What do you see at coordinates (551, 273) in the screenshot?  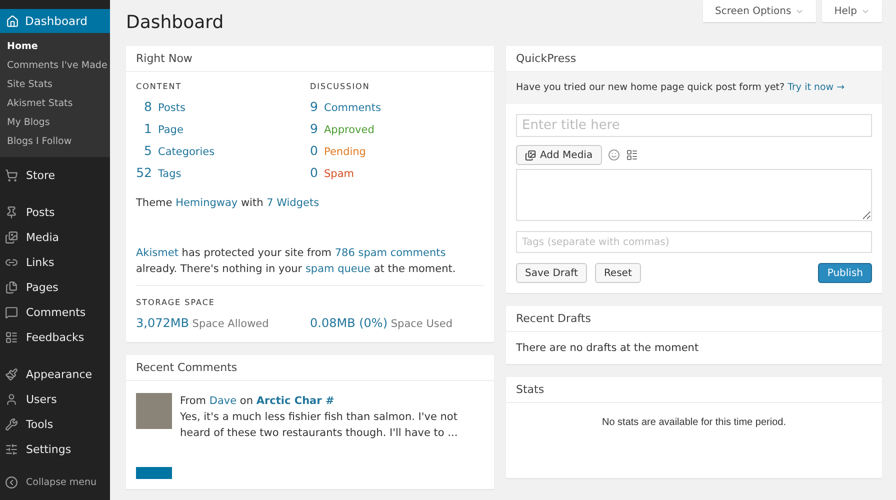 I see `form-button: Save Draft` at bounding box center [551, 273].